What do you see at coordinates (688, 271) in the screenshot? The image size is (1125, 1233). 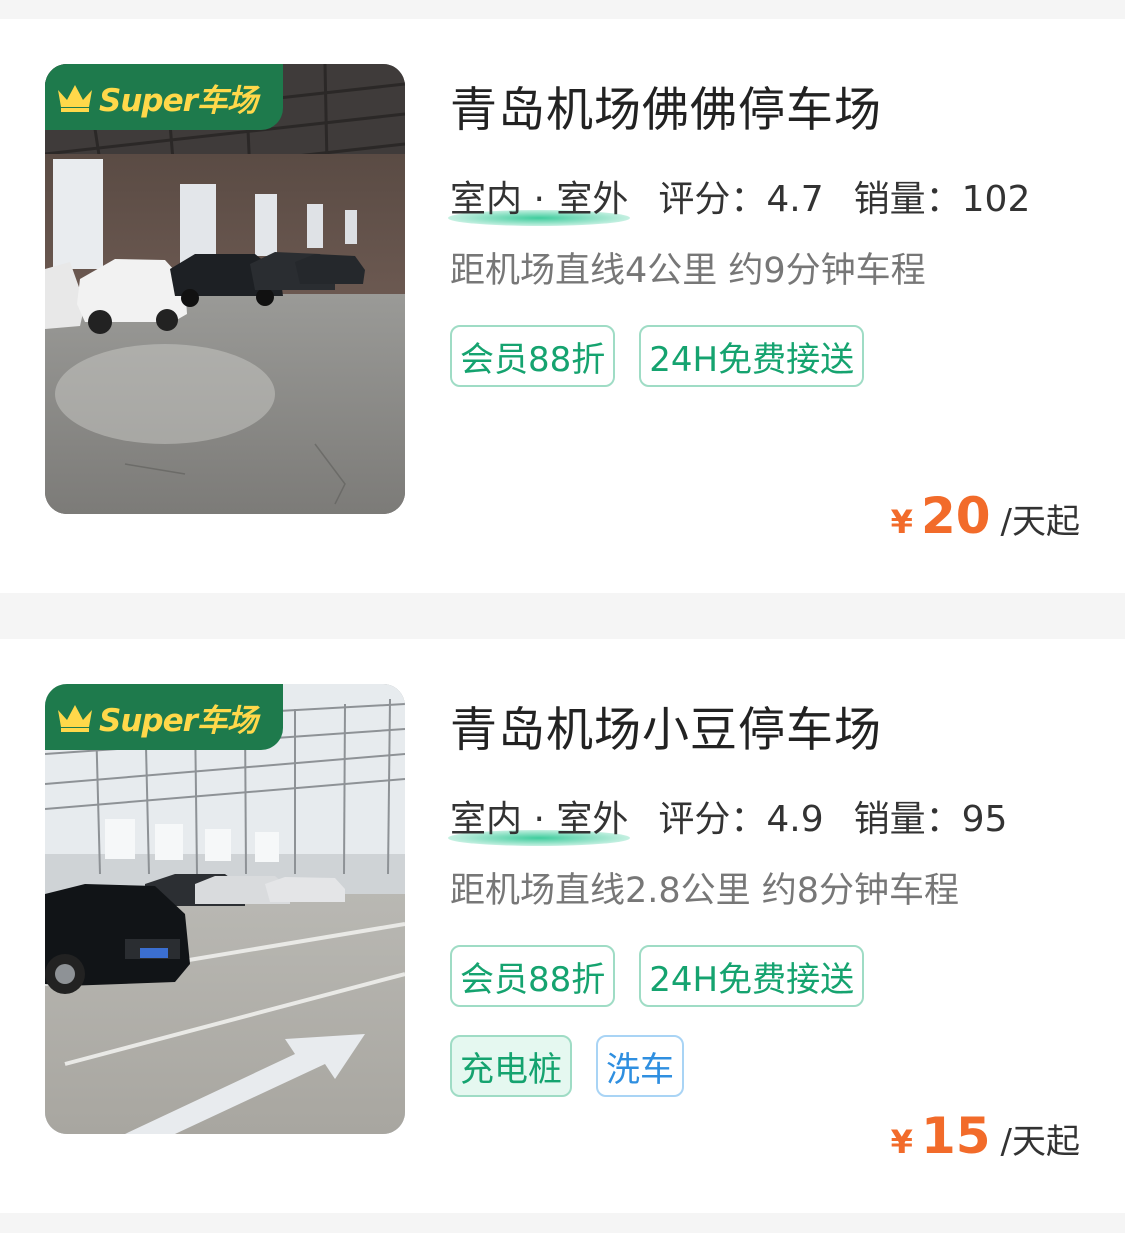 I see `distance-info: 距机场直线4公里 约9分钟车程` at bounding box center [688, 271].